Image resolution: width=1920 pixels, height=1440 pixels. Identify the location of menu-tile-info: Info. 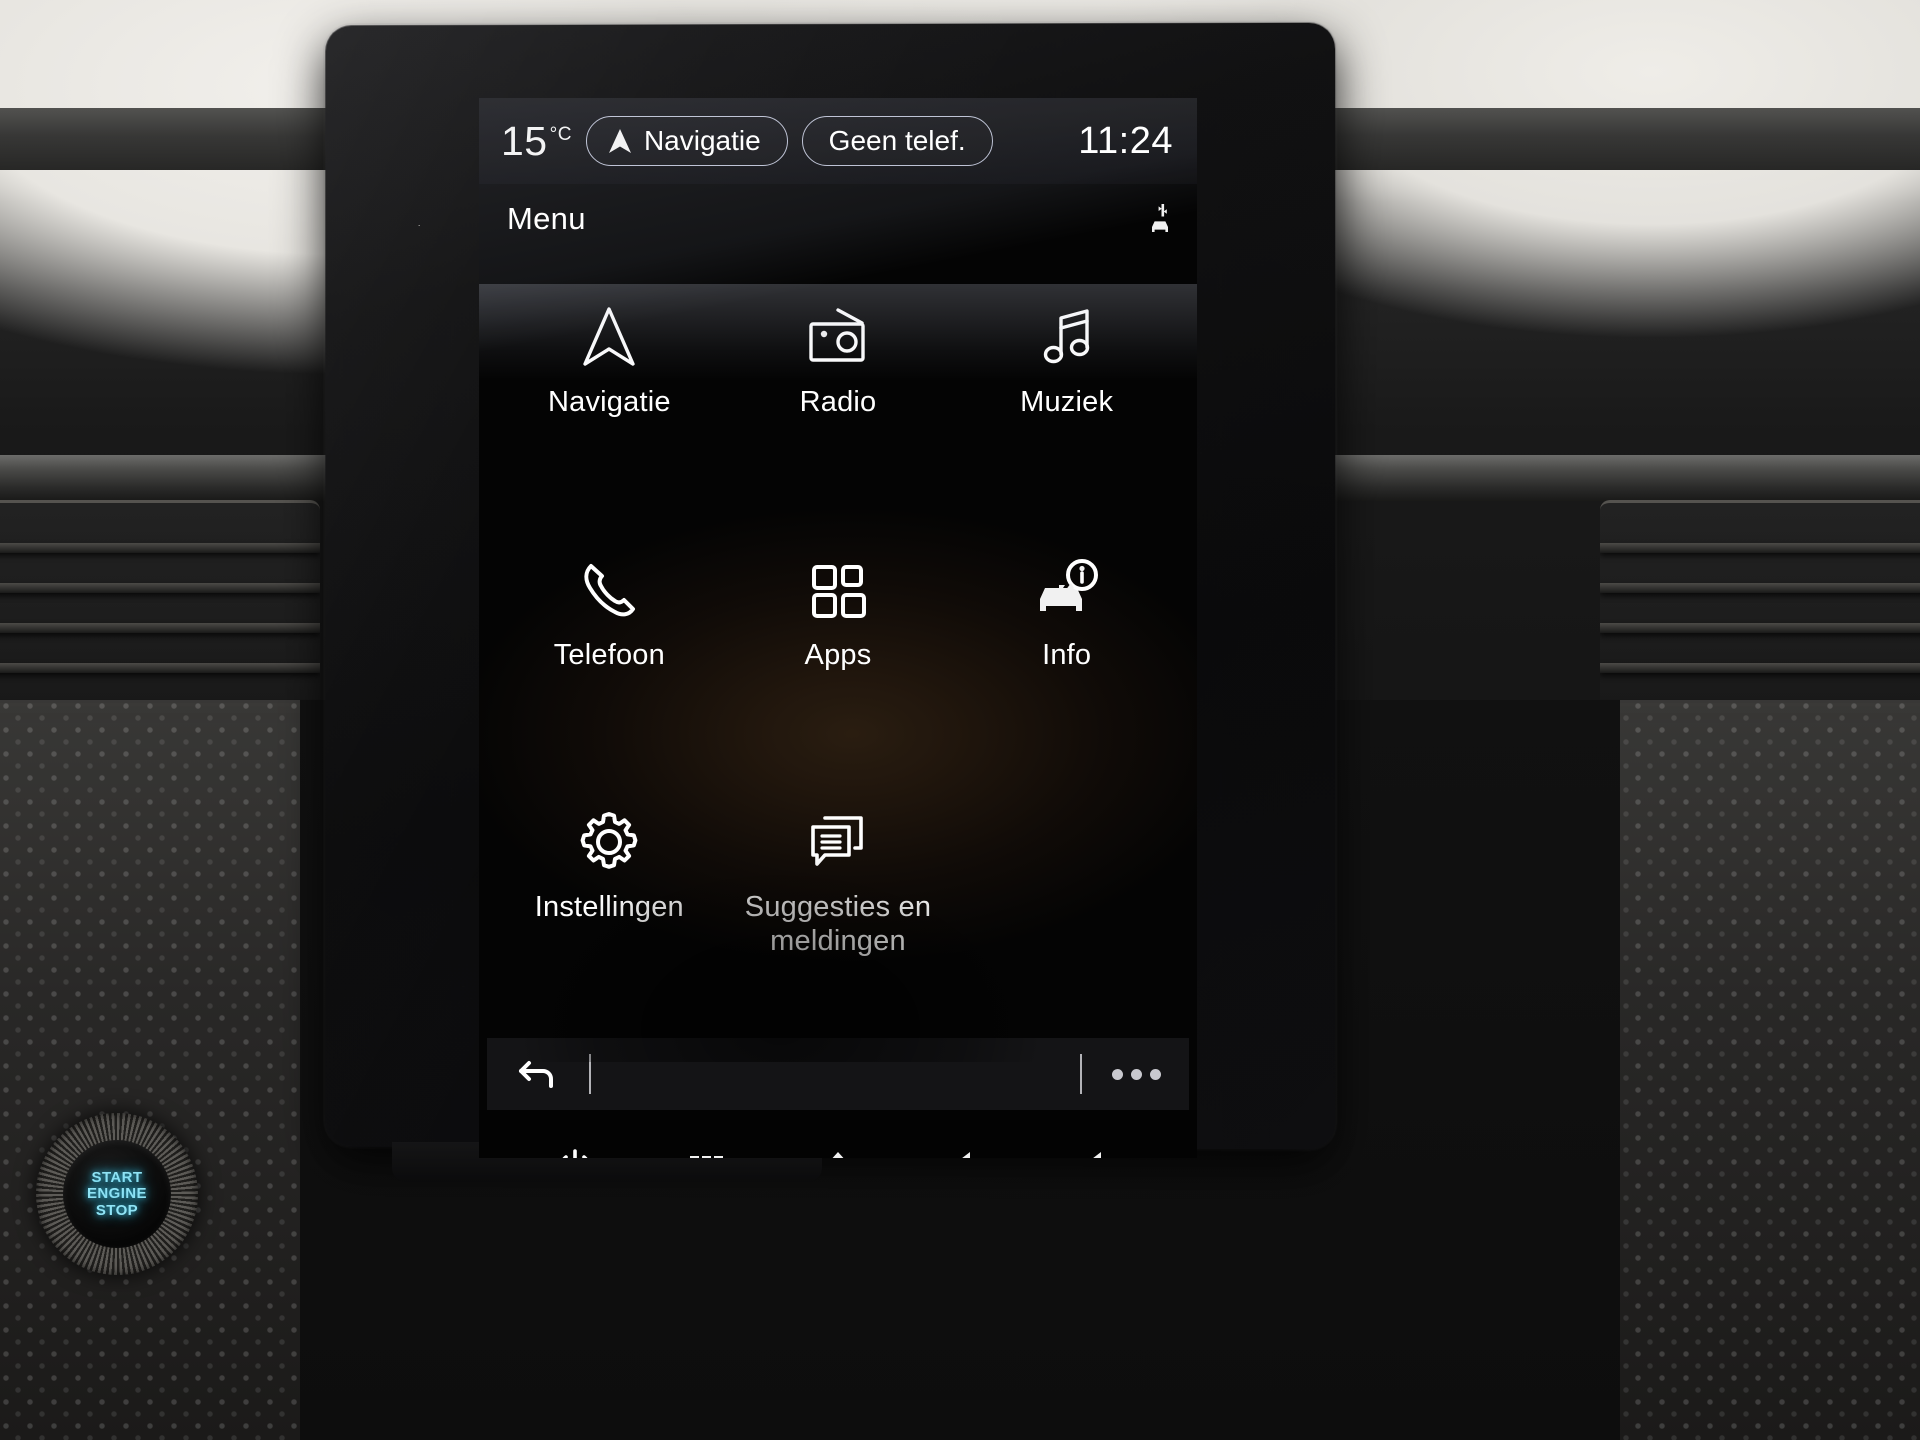
(1066, 659).